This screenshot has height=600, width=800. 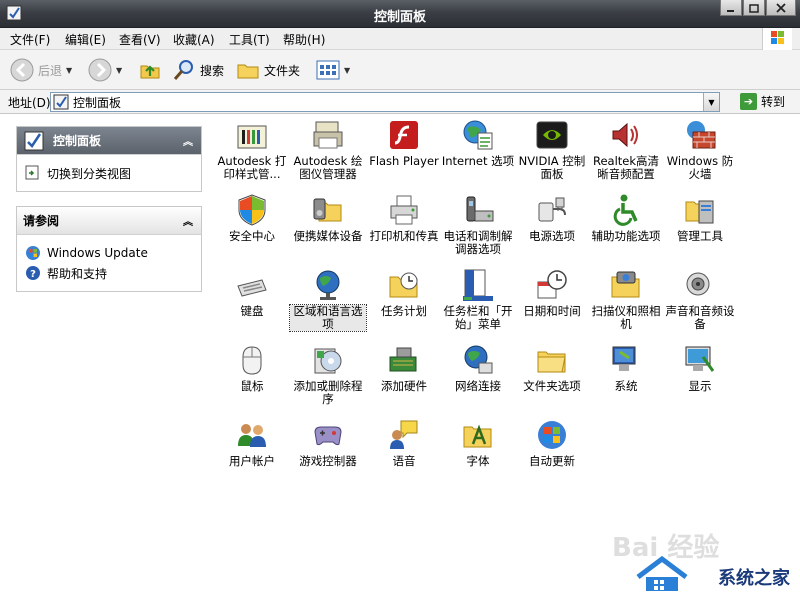 I want to click on windows-flag-icon, so click(x=552, y=435).